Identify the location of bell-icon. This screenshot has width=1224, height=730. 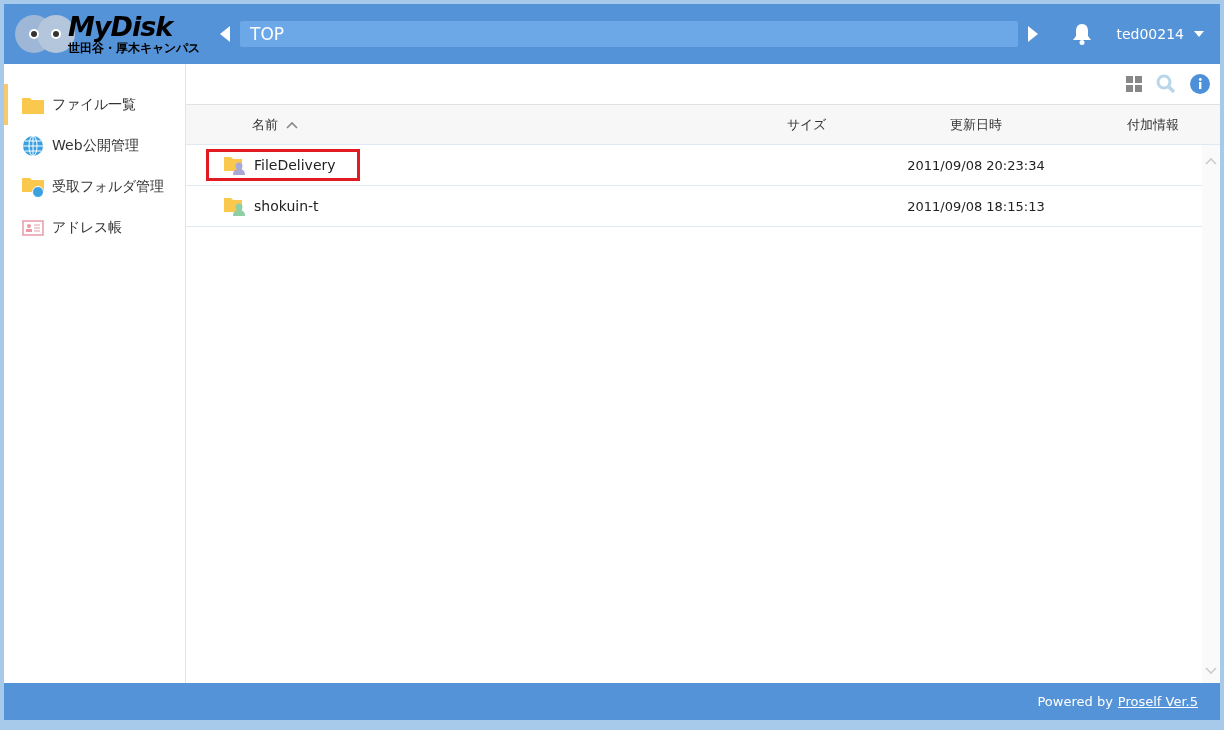
(1082, 34).